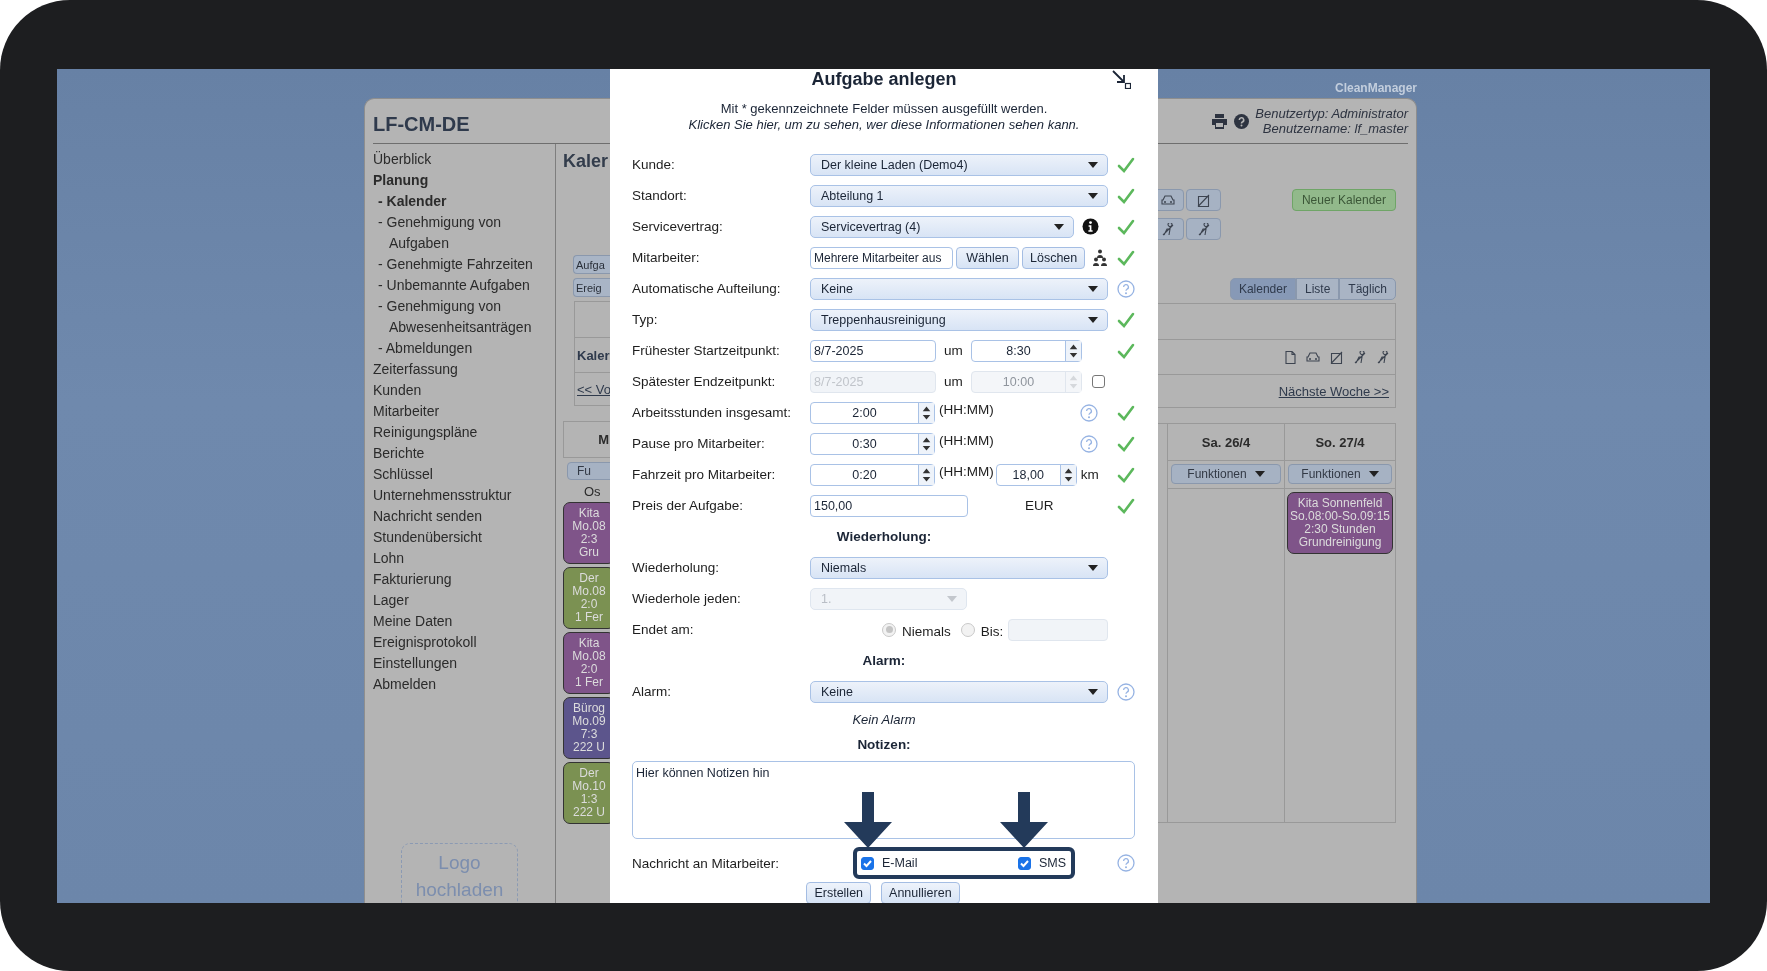 This screenshot has width=1767, height=971. I want to click on alarm-note: Kein Alarm, so click(884, 719).